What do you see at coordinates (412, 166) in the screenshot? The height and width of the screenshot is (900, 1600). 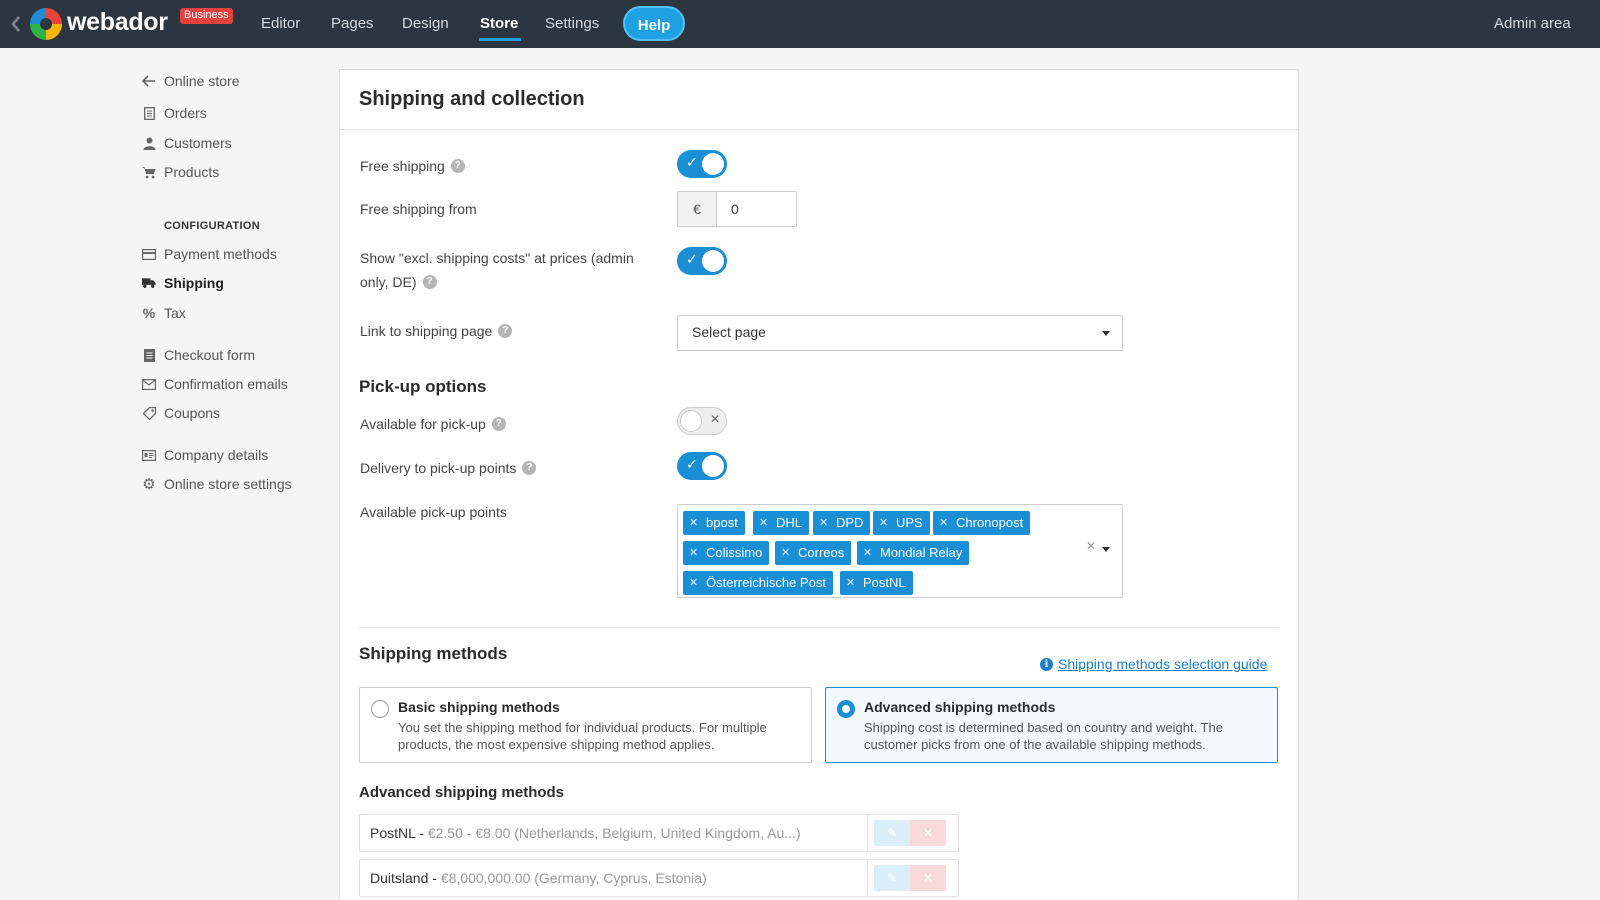 I see `free-shipping-label: Free shipping?` at bounding box center [412, 166].